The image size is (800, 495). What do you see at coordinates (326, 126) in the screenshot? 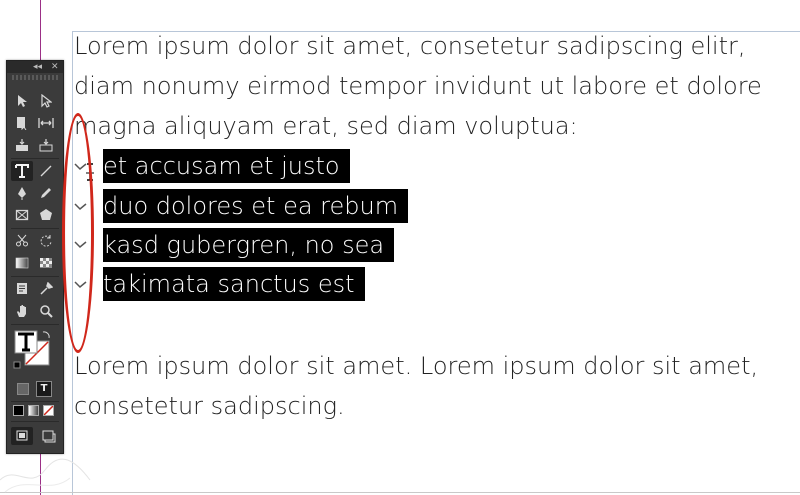
I see `paragraph-1-line-3: magna aliquyam erat, sed diam voluptua:` at bounding box center [326, 126].